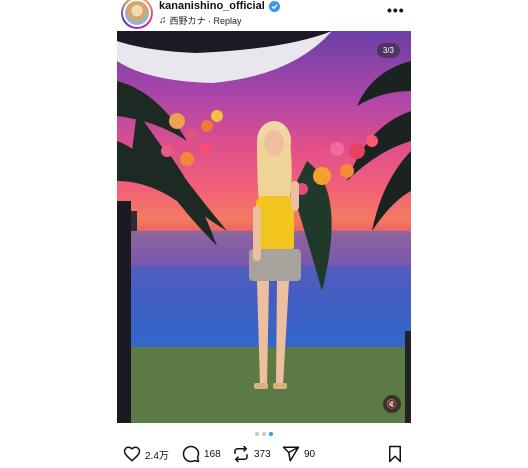 The image size is (528, 468). I want to click on username: kananishino_official, so click(212, 6).